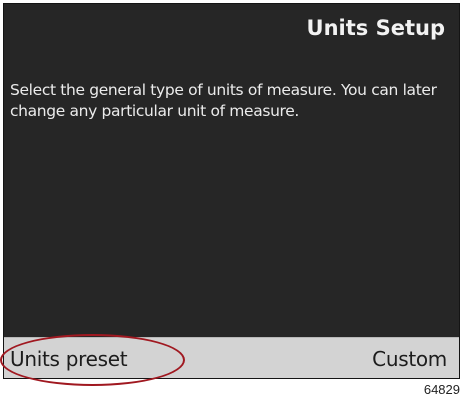 This screenshot has width=464, height=403. I want to click on custom-softkey: Custom, so click(409, 359).